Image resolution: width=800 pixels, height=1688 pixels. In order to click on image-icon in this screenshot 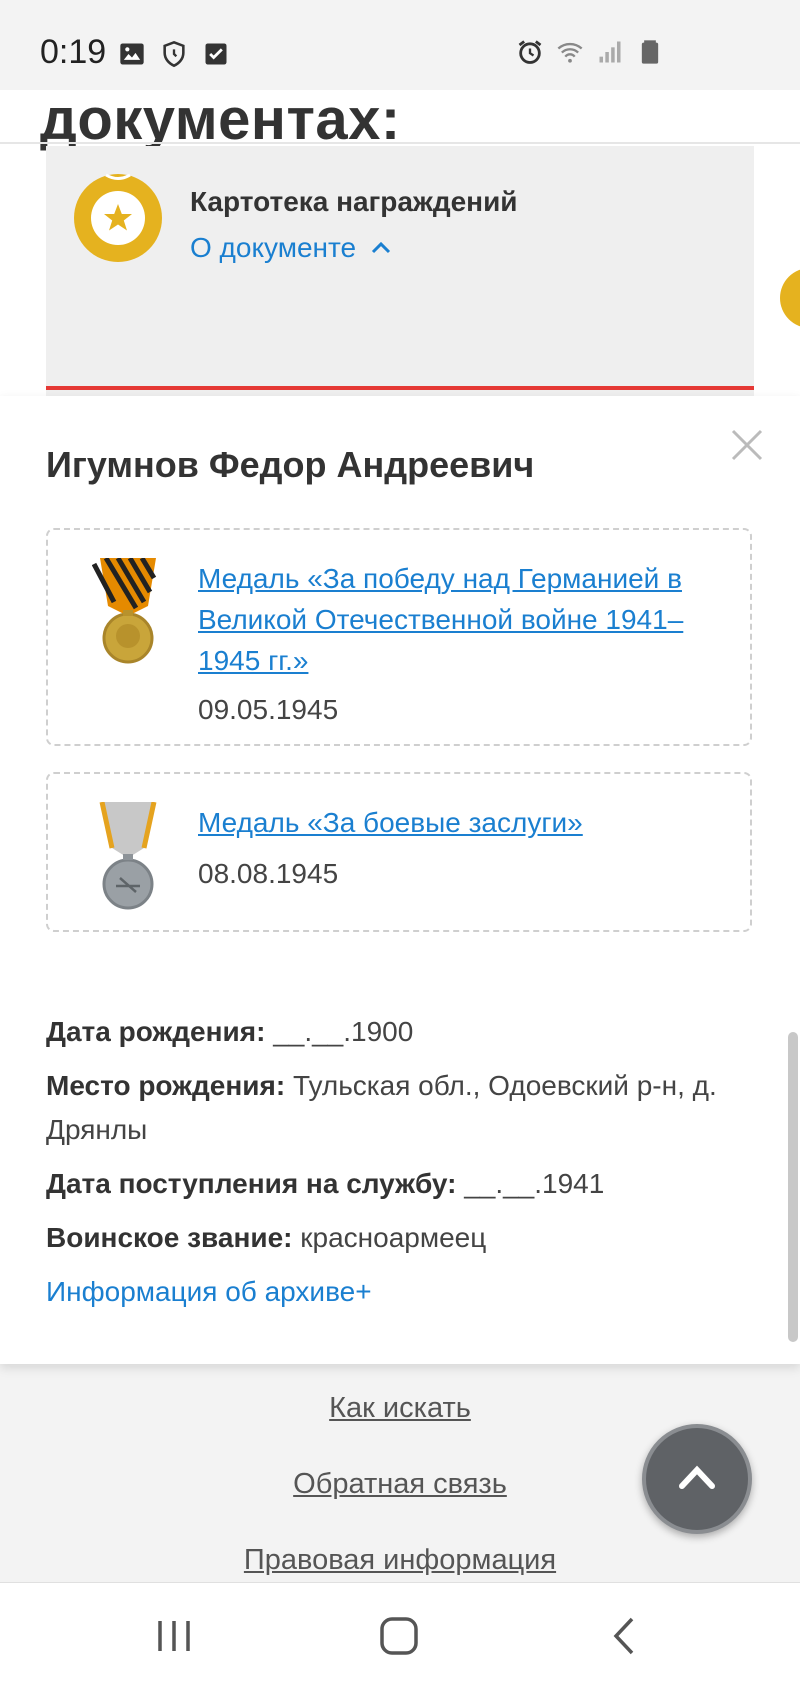, I will do `click(132, 54)`.